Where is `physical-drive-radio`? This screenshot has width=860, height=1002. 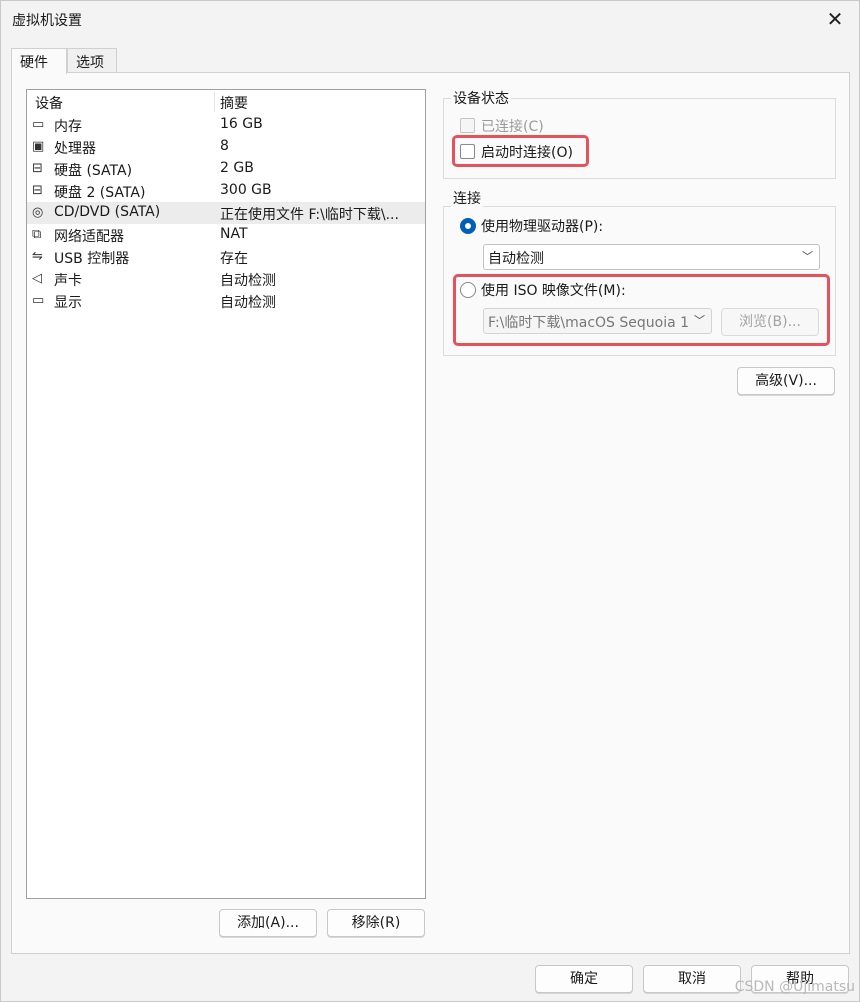 physical-drive-radio is located at coordinates (468, 226).